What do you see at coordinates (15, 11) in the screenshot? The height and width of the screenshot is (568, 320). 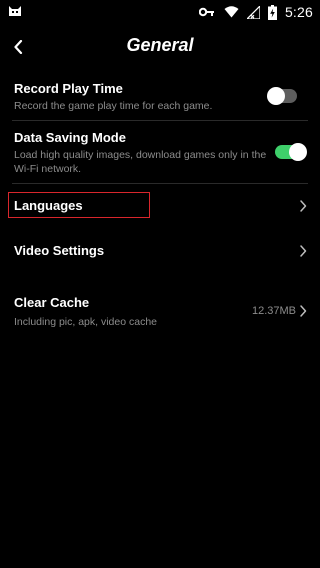 I see `app-icon` at bounding box center [15, 11].